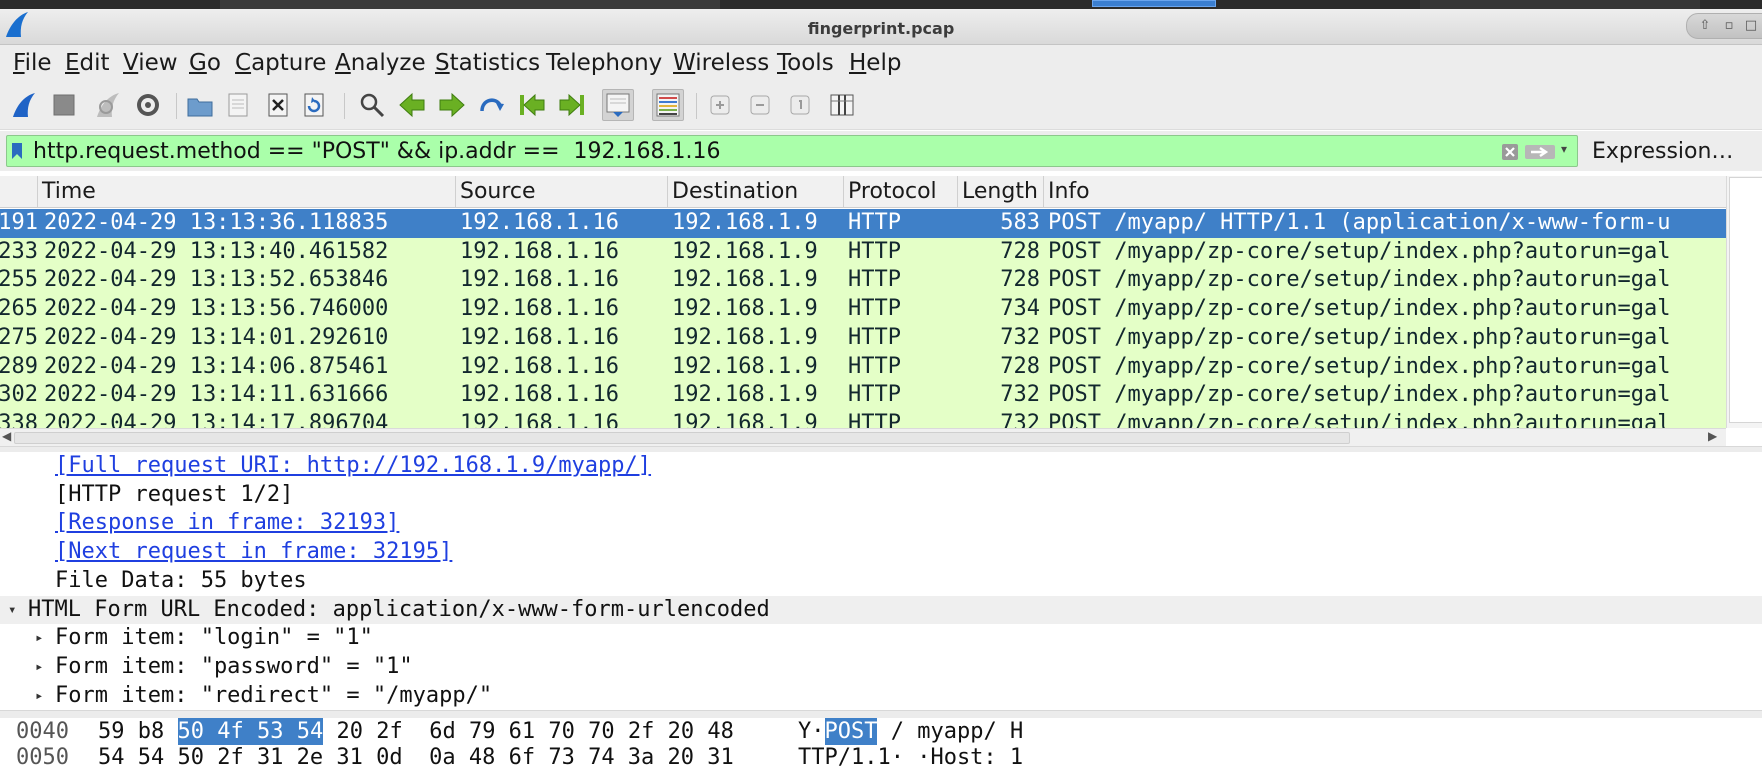  What do you see at coordinates (1712, 436) in the screenshot?
I see `scroll-right-arrow-icon: ▶` at bounding box center [1712, 436].